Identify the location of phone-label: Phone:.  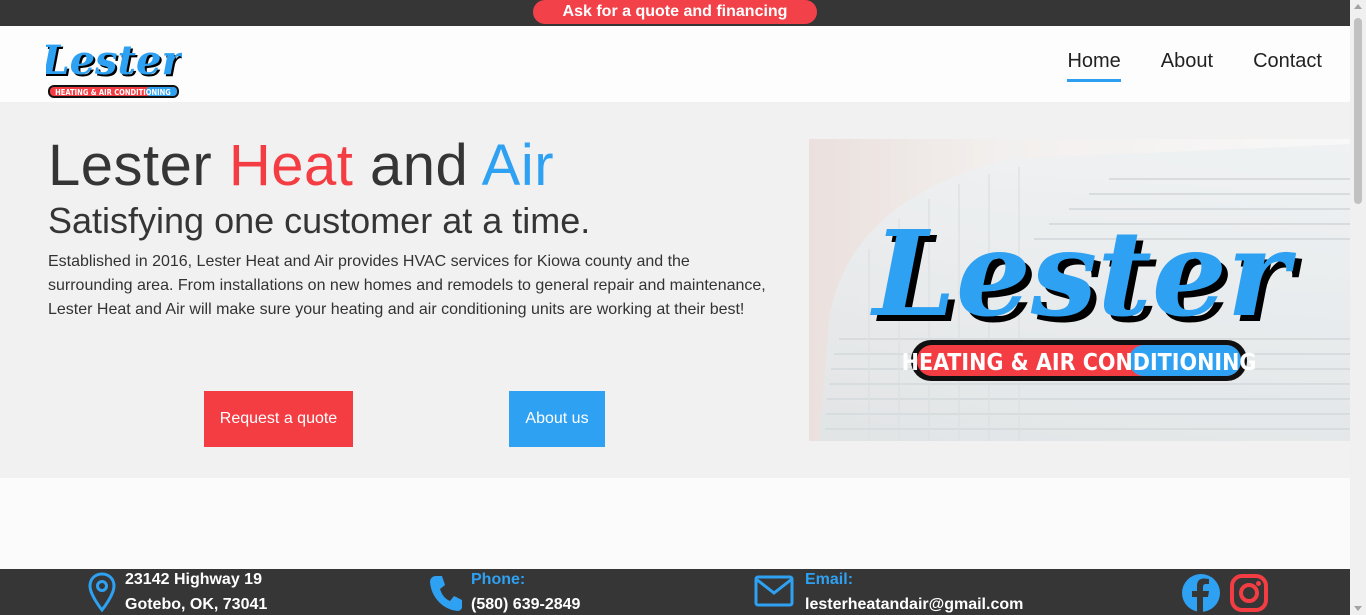
(498, 579).